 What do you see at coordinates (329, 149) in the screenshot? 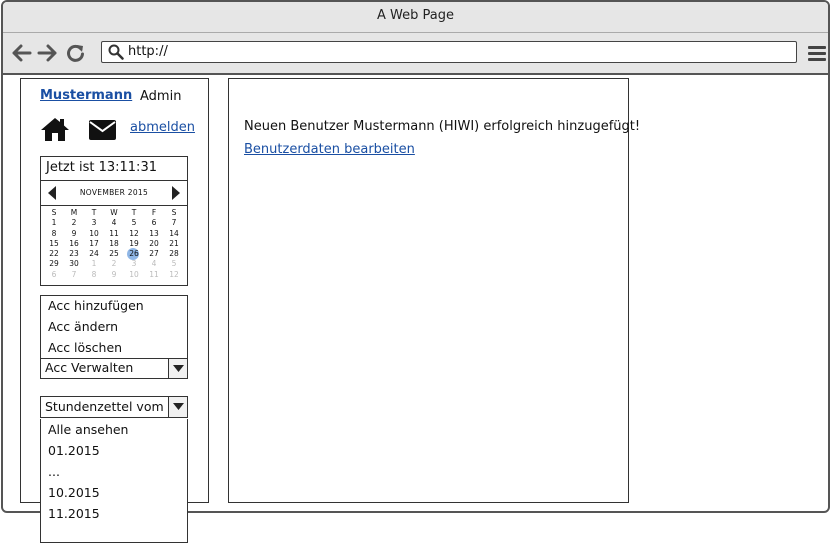
I see `edit-user-link: Benutzerdaten bearbeiten` at bounding box center [329, 149].